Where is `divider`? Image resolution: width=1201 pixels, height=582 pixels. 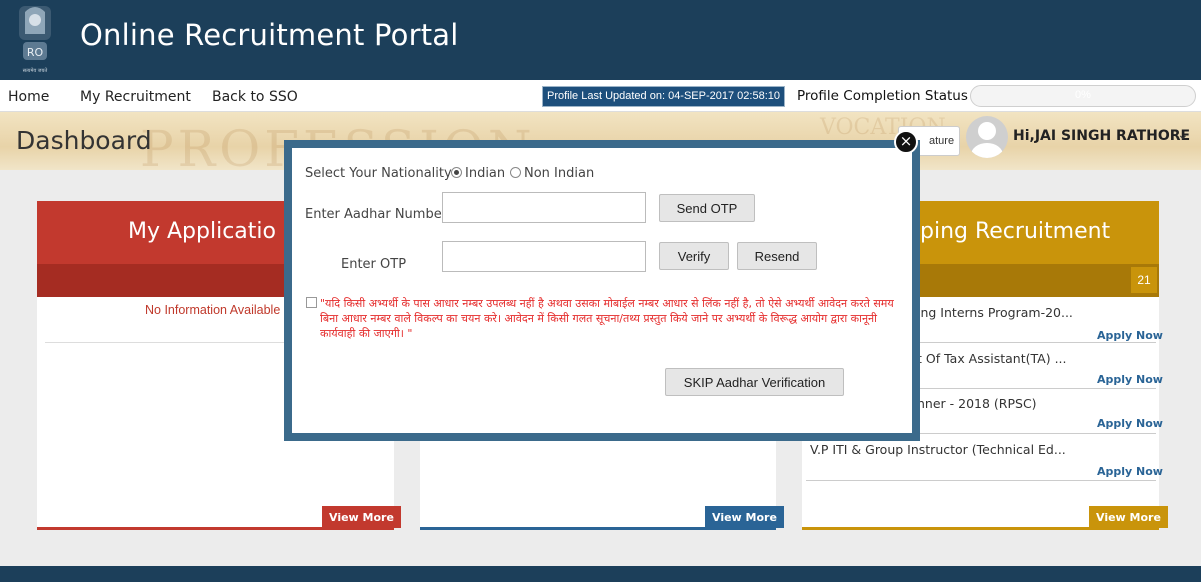 divider is located at coordinates (981, 480).